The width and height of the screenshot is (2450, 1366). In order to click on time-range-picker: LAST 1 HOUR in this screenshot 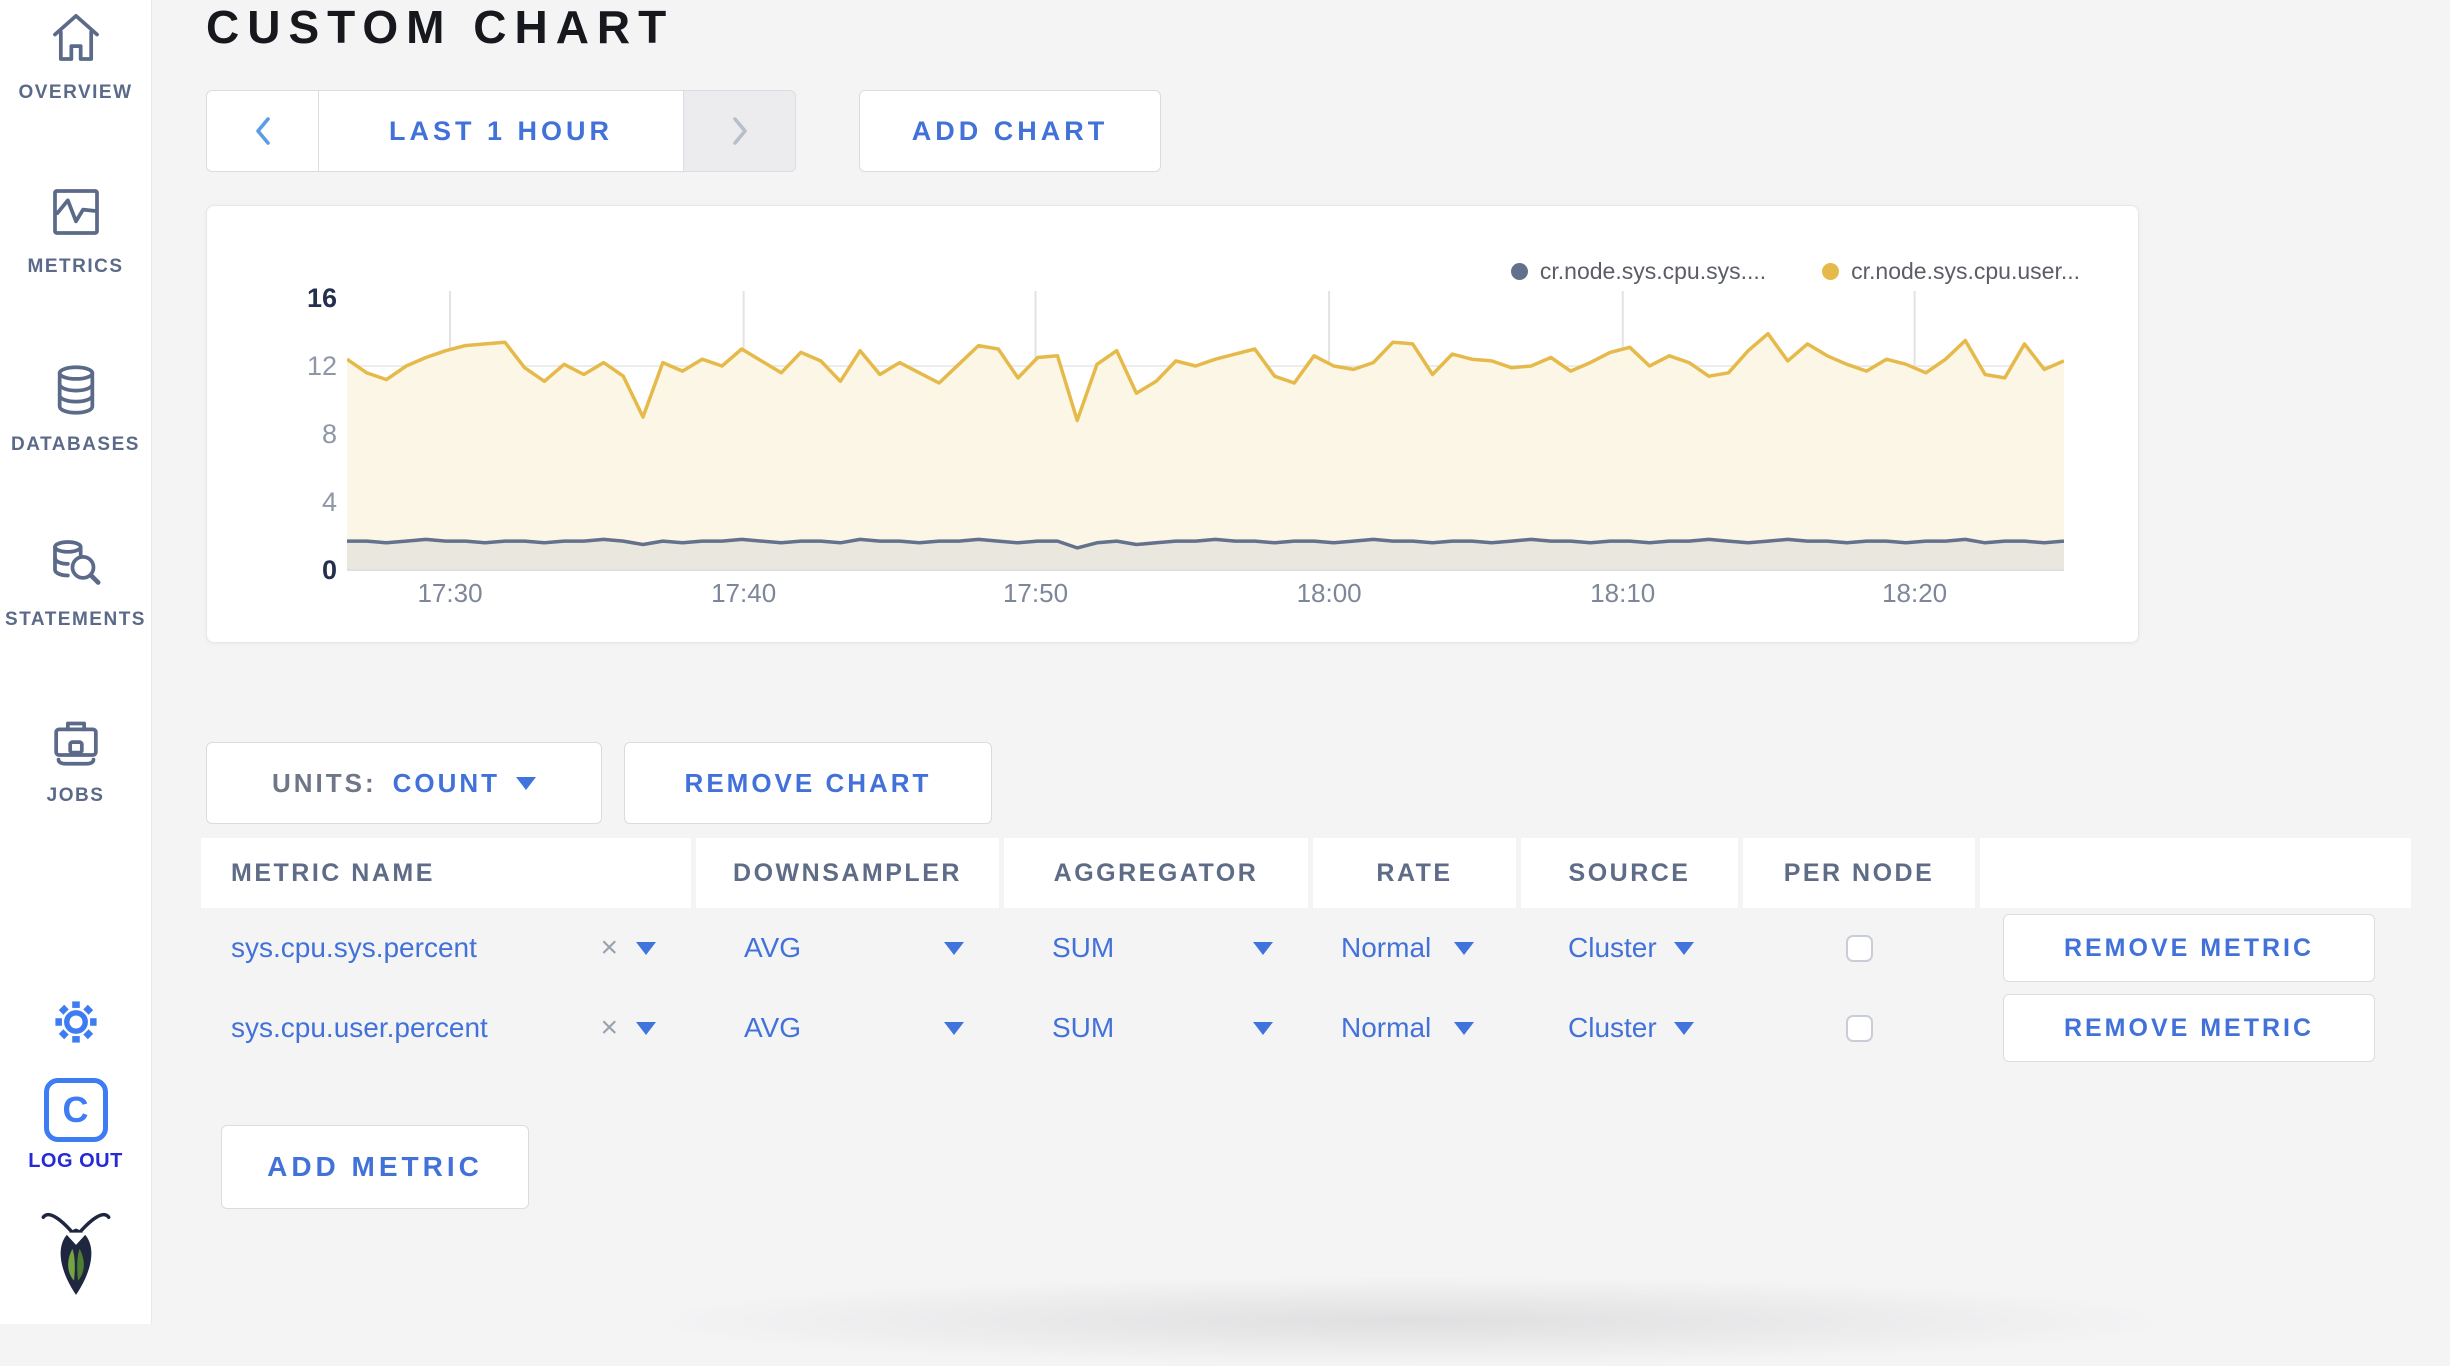, I will do `click(501, 131)`.